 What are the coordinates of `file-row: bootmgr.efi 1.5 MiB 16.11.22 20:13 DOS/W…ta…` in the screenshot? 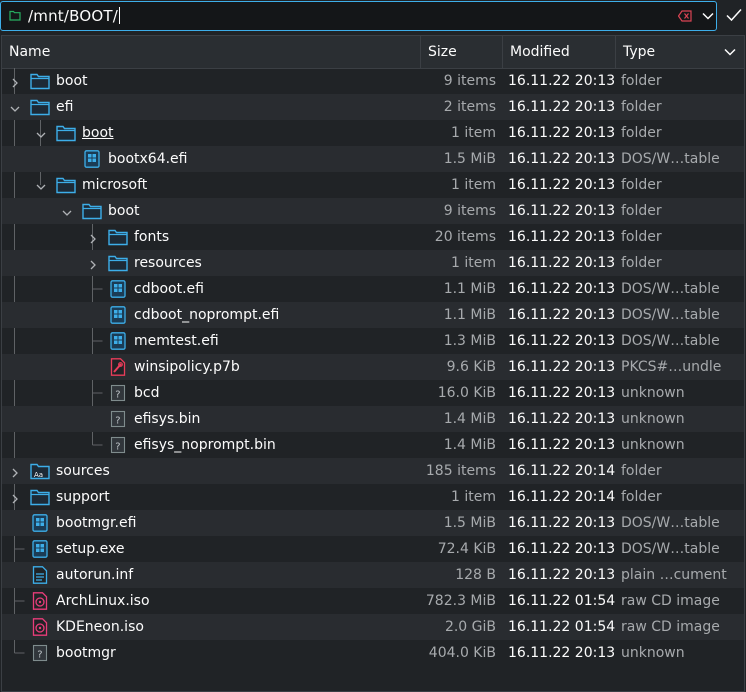 It's located at (373, 523).